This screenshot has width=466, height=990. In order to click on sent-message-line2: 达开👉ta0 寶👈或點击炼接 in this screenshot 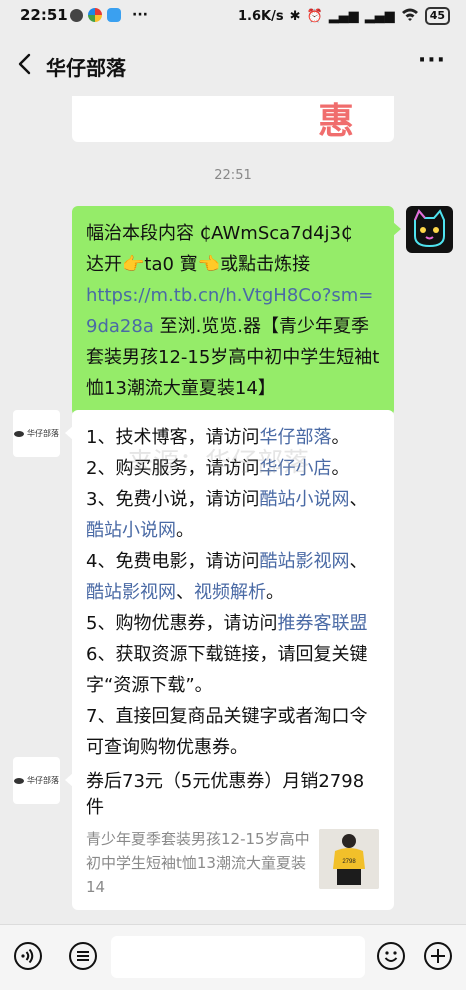, I will do `click(198, 264)`.